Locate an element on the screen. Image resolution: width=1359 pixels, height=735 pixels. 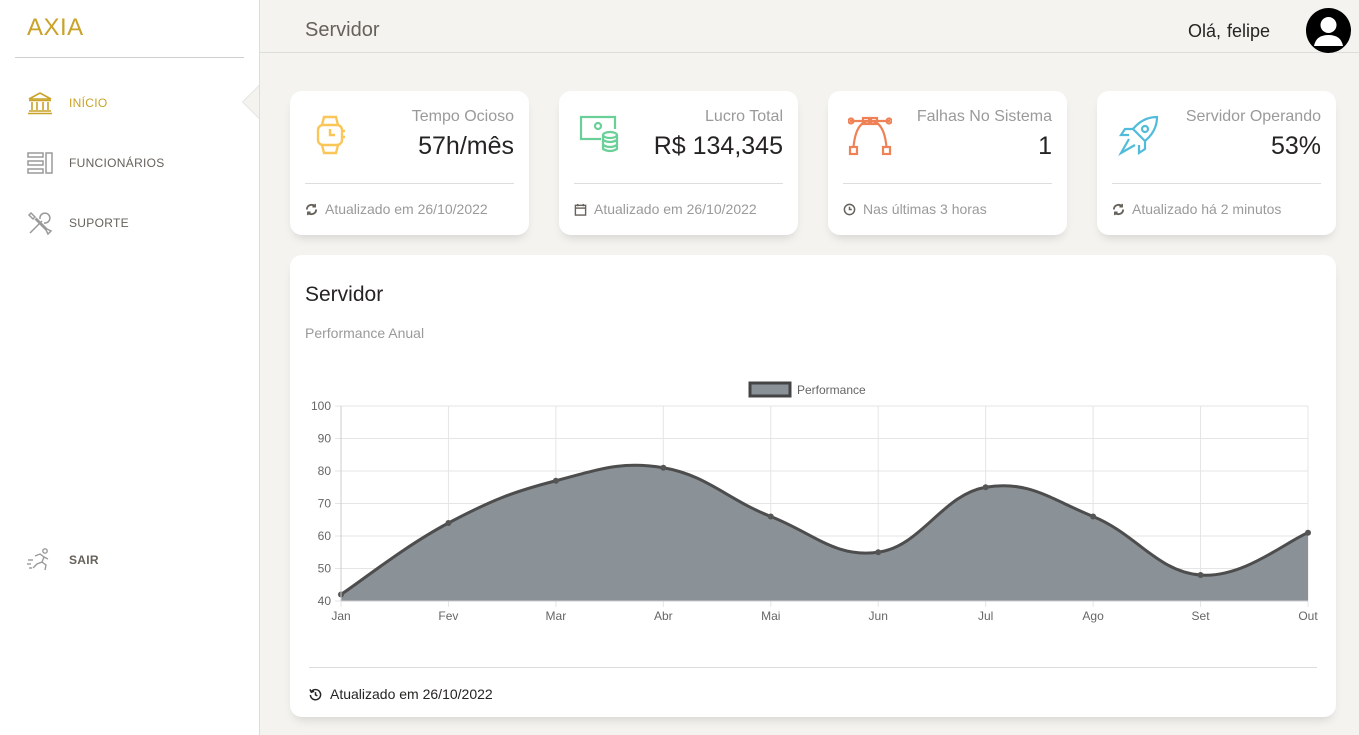
active-indicator is located at coordinates (251, 102).